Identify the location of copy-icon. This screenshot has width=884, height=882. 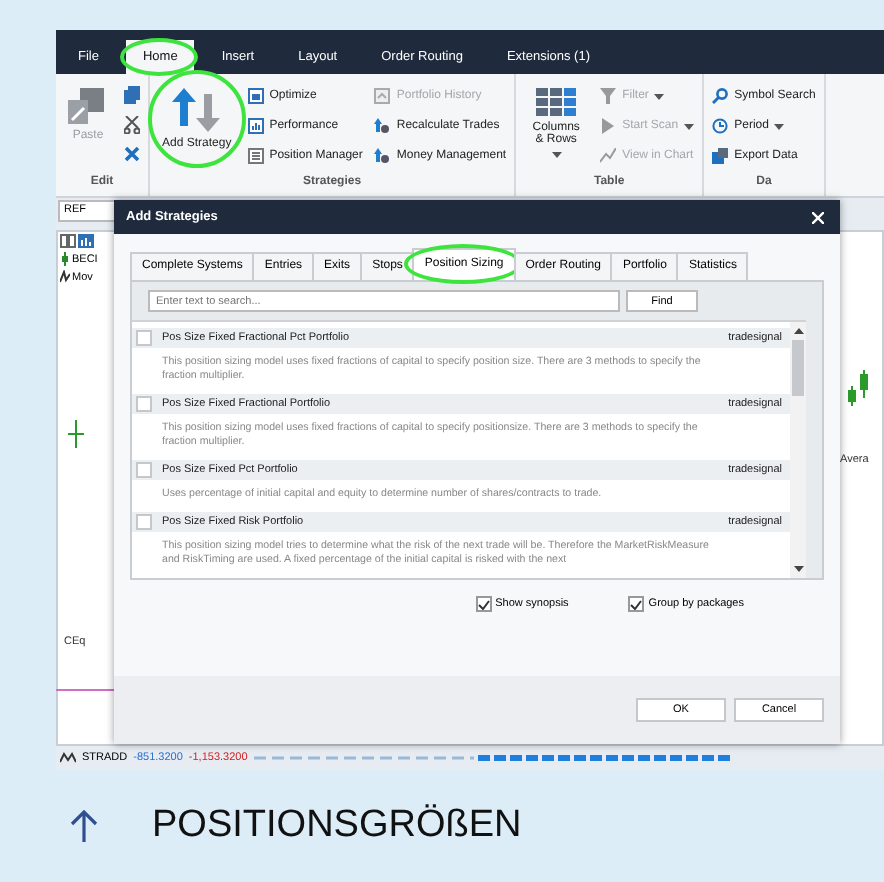
(132, 95).